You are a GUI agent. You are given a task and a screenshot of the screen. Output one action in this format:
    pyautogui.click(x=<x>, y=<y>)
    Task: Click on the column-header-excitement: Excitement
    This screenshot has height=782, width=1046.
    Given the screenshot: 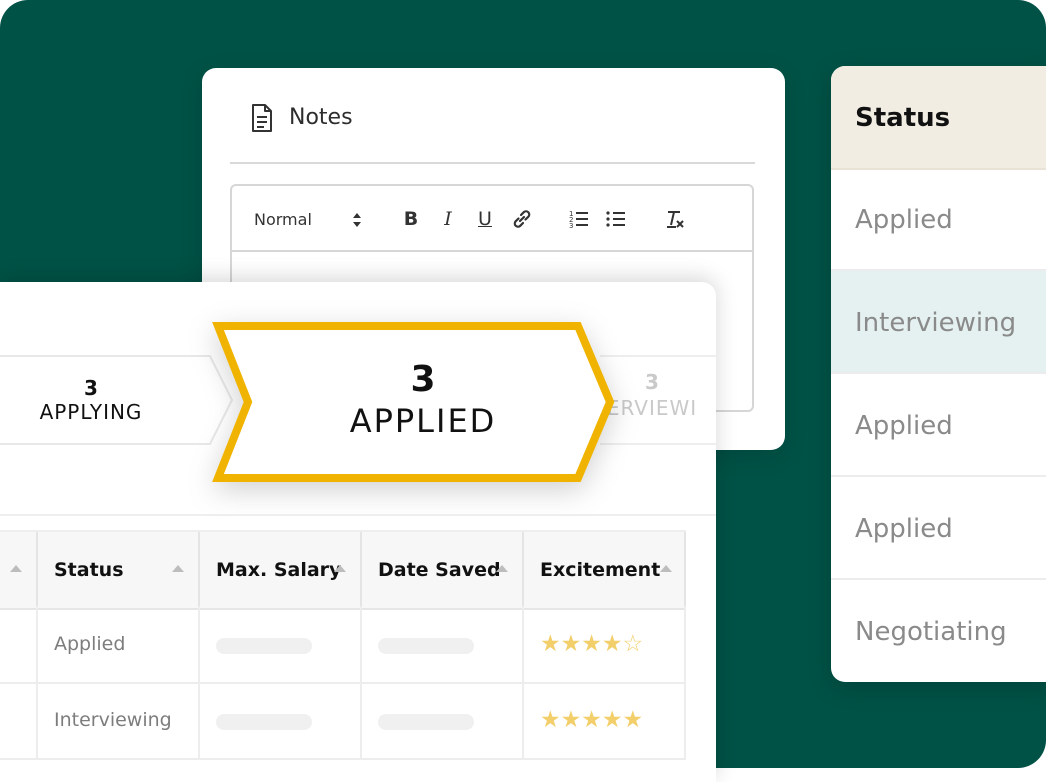 What is the action you would take?
    pyautogui.click(x=604, y=570)
    